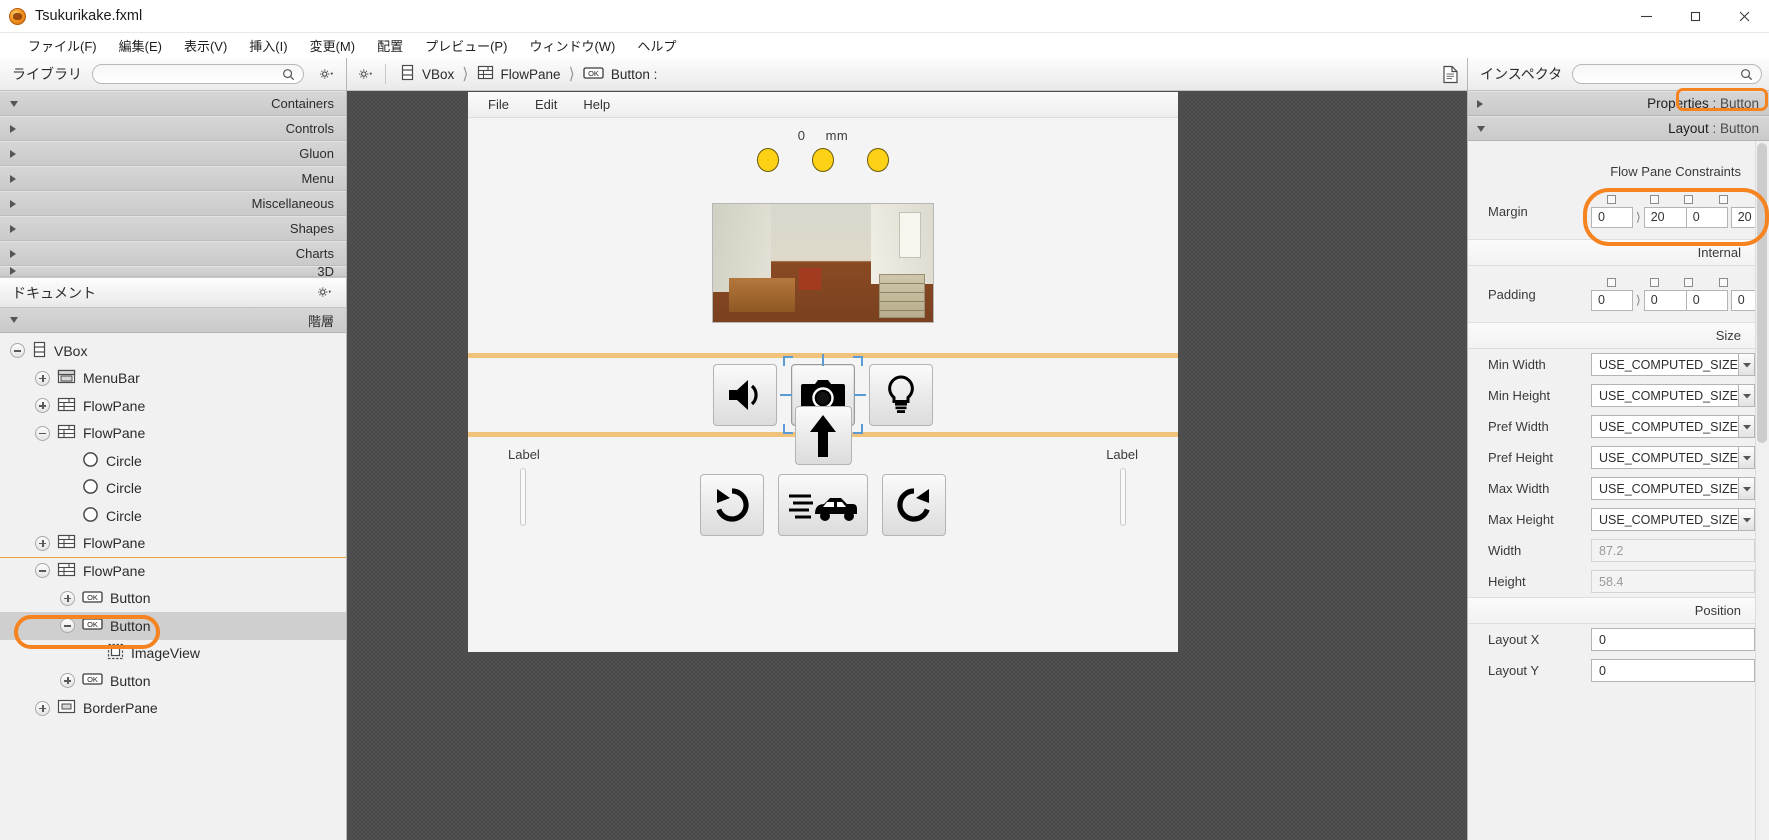 The height and width of the screenshot is (840, 1769). What do you see at coordinates (745, 395) in the screenshot?
I see `speaker-button` at bounding box center [745, 395].